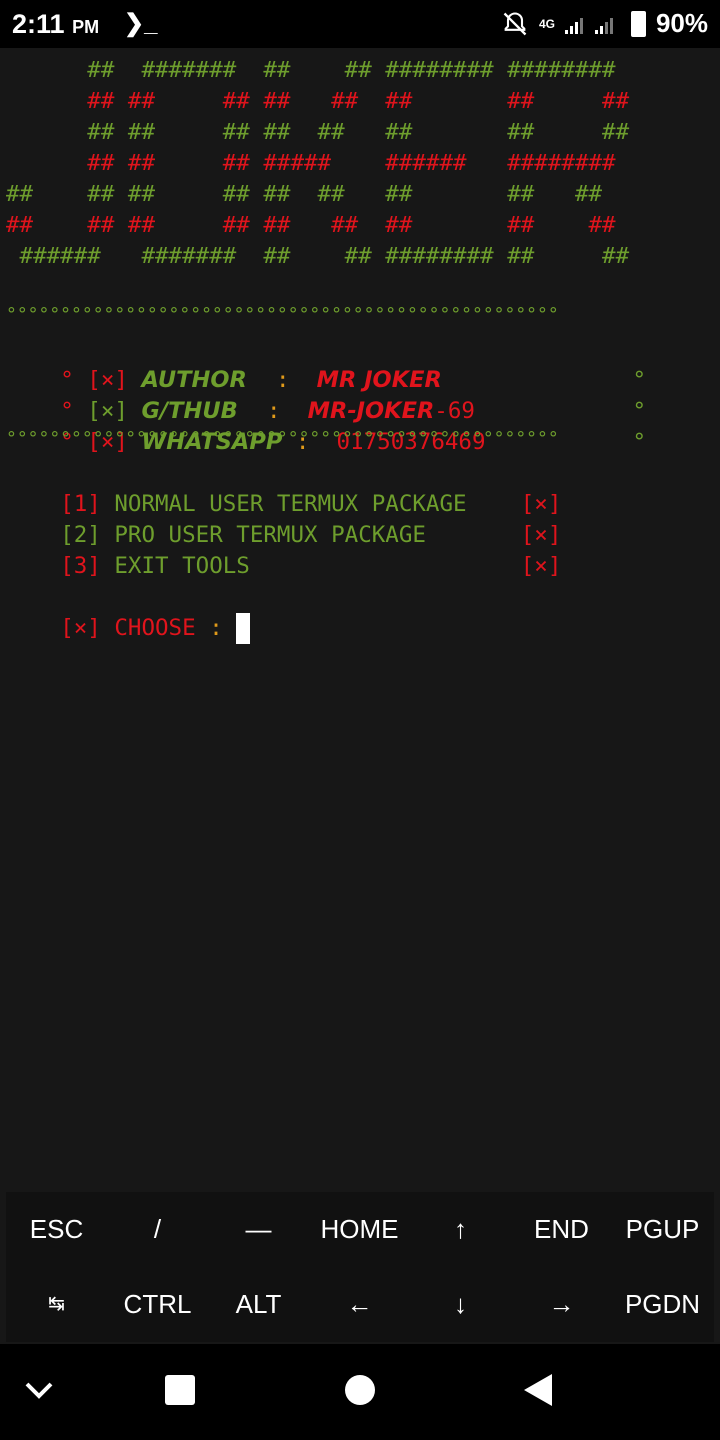  I want to click on dash-key: —, so click(258, 1229).